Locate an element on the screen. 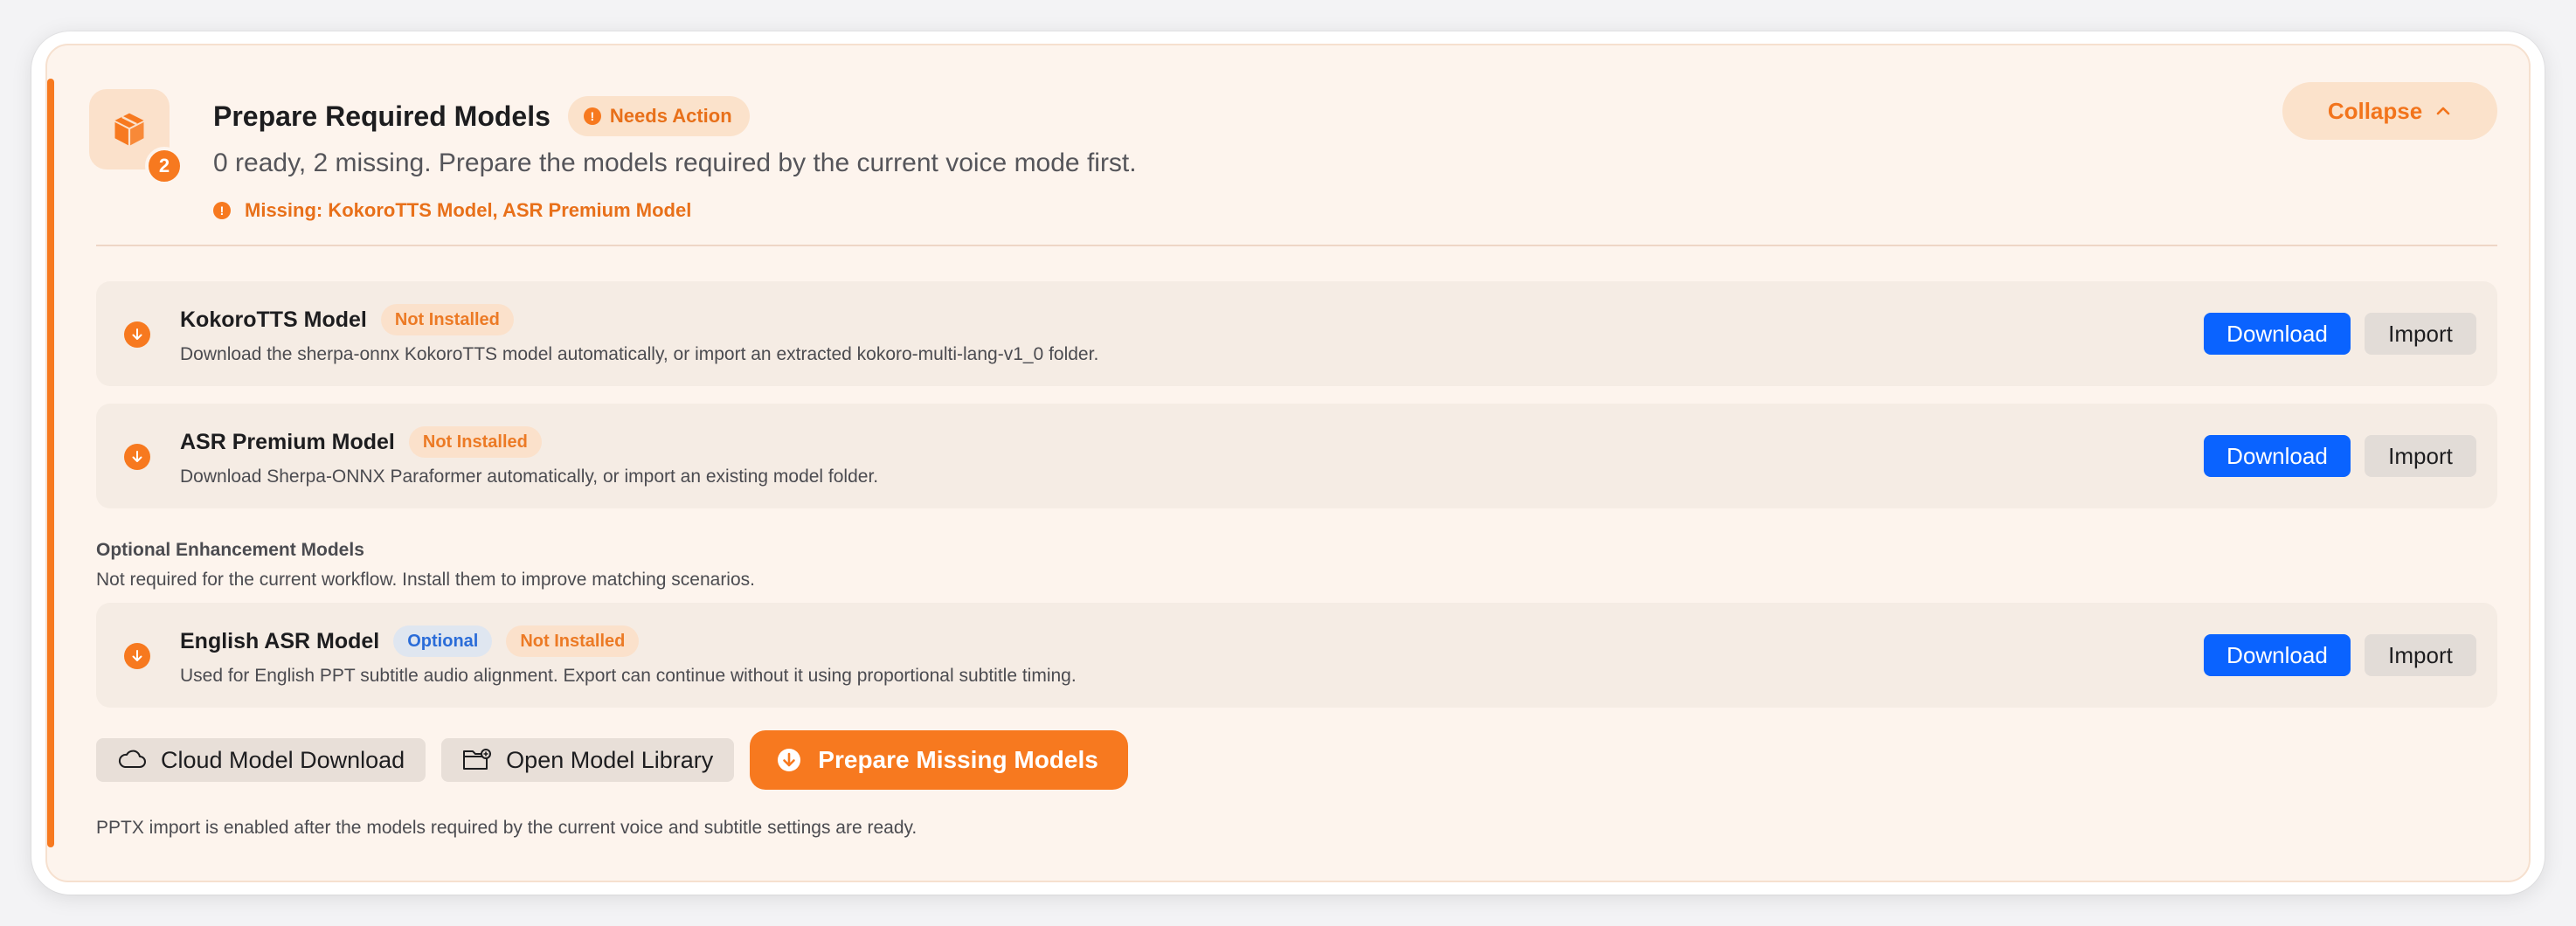 The height and width of the screenshot is (926, 2576). model-name: KokoroTTS Model is located at coordinates (273, 320).